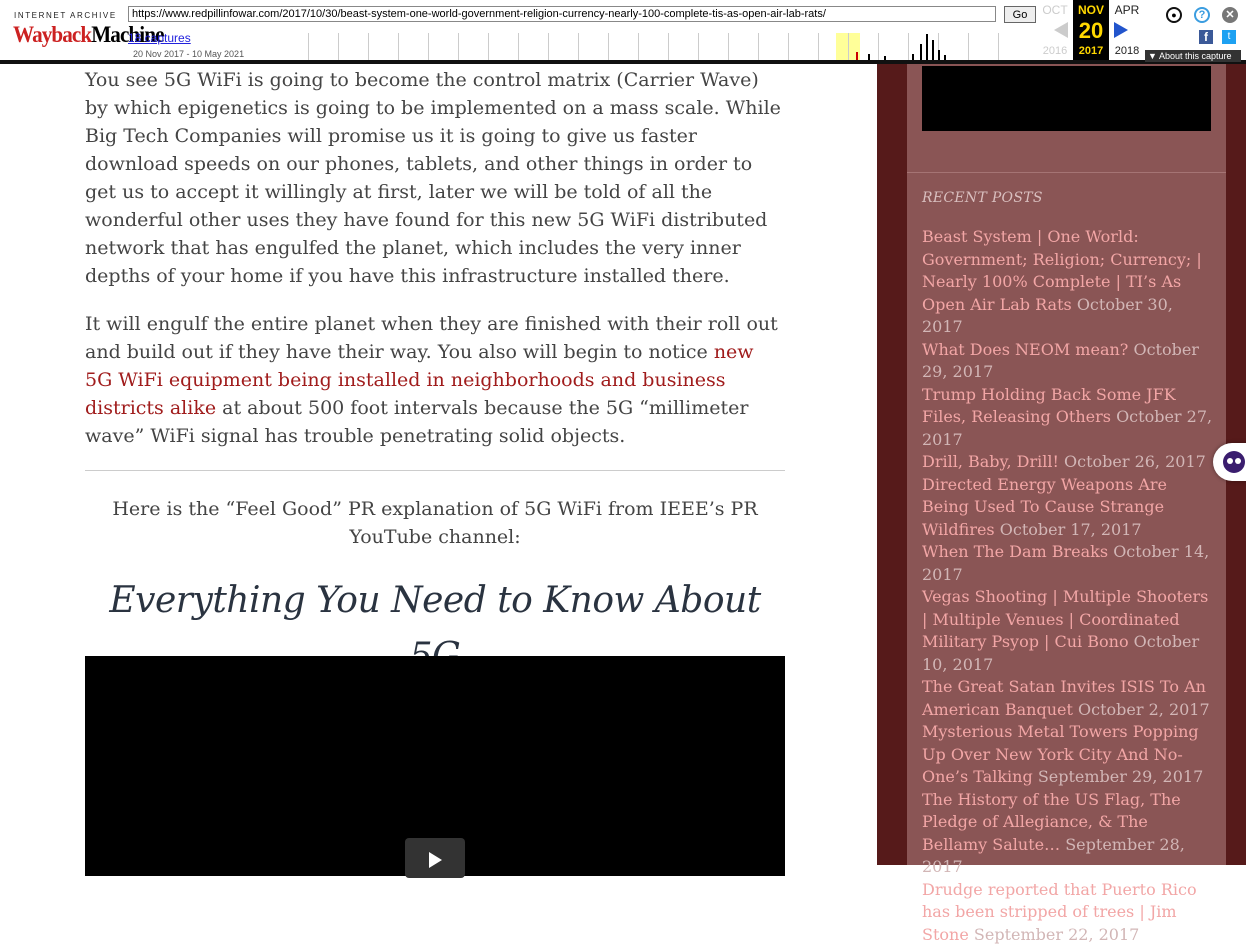  Describe the element at coordinates (1229, 37) in the screenshot. I see `twitter-icon: t` at that location.